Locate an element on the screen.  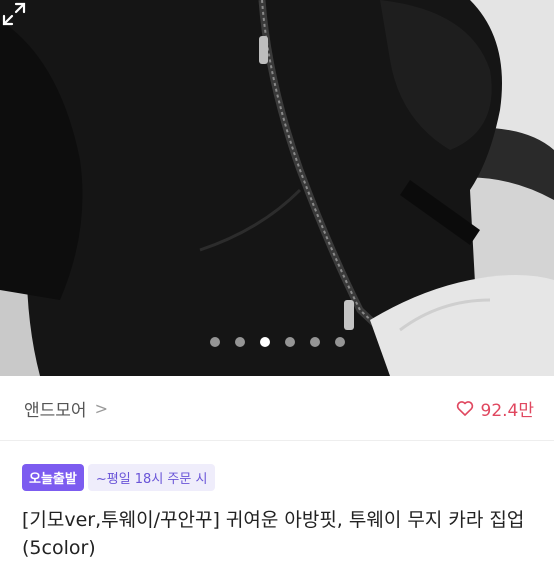
divider is located at coordinates (277, 440).